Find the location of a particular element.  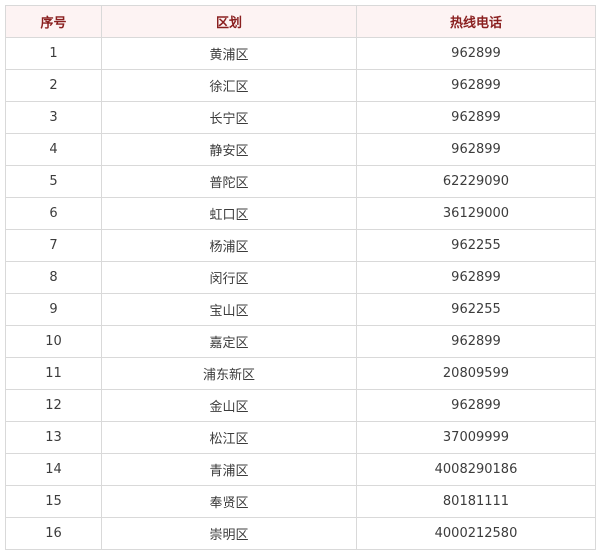

cell-index: 13 is located at coordinates (53, 437).